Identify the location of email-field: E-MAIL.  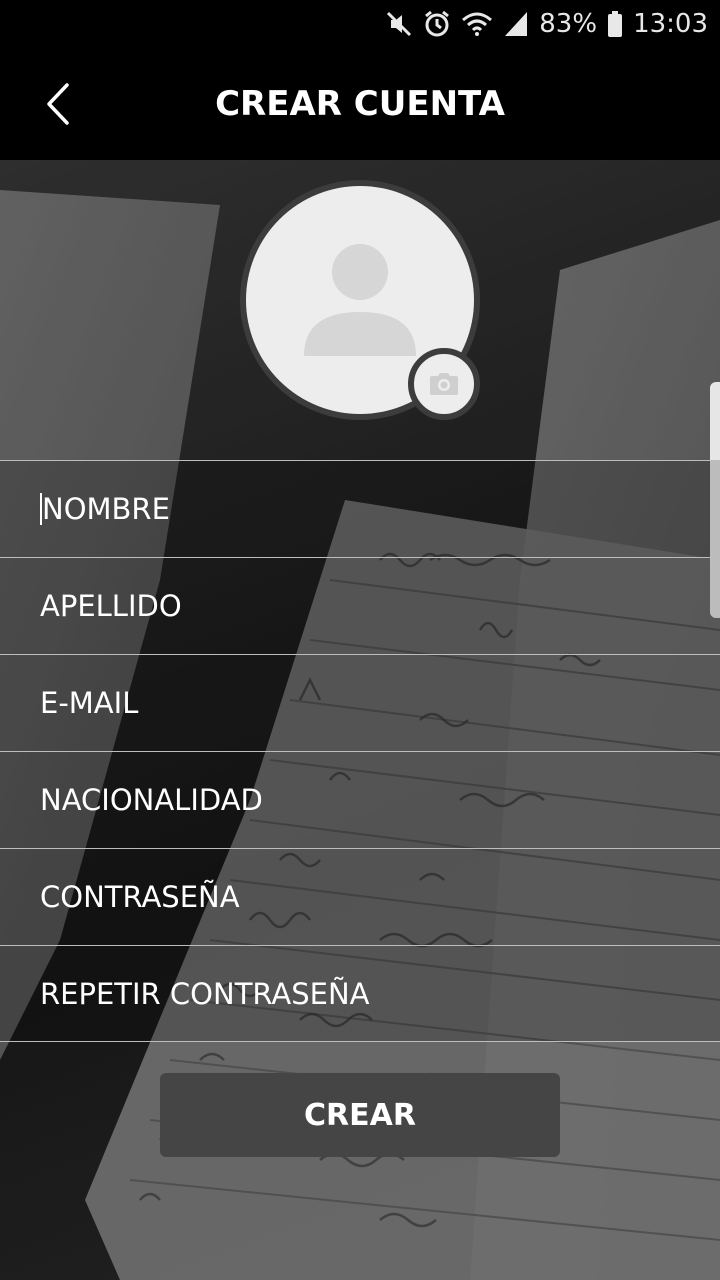
(360, 702).